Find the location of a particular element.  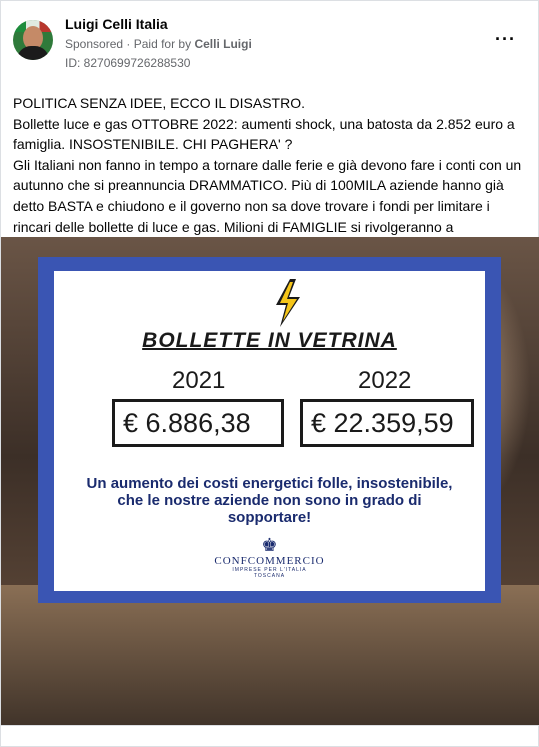

sponsored-line: Sponsored · Paid for by Celli Luigi is located at coordinates (158, 44).